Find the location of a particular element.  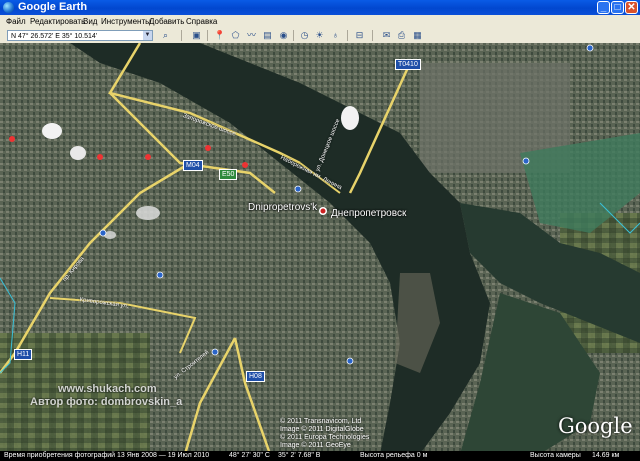

copyright-line: Image © 2011 GeoEye is located at coordinates (315, 445).